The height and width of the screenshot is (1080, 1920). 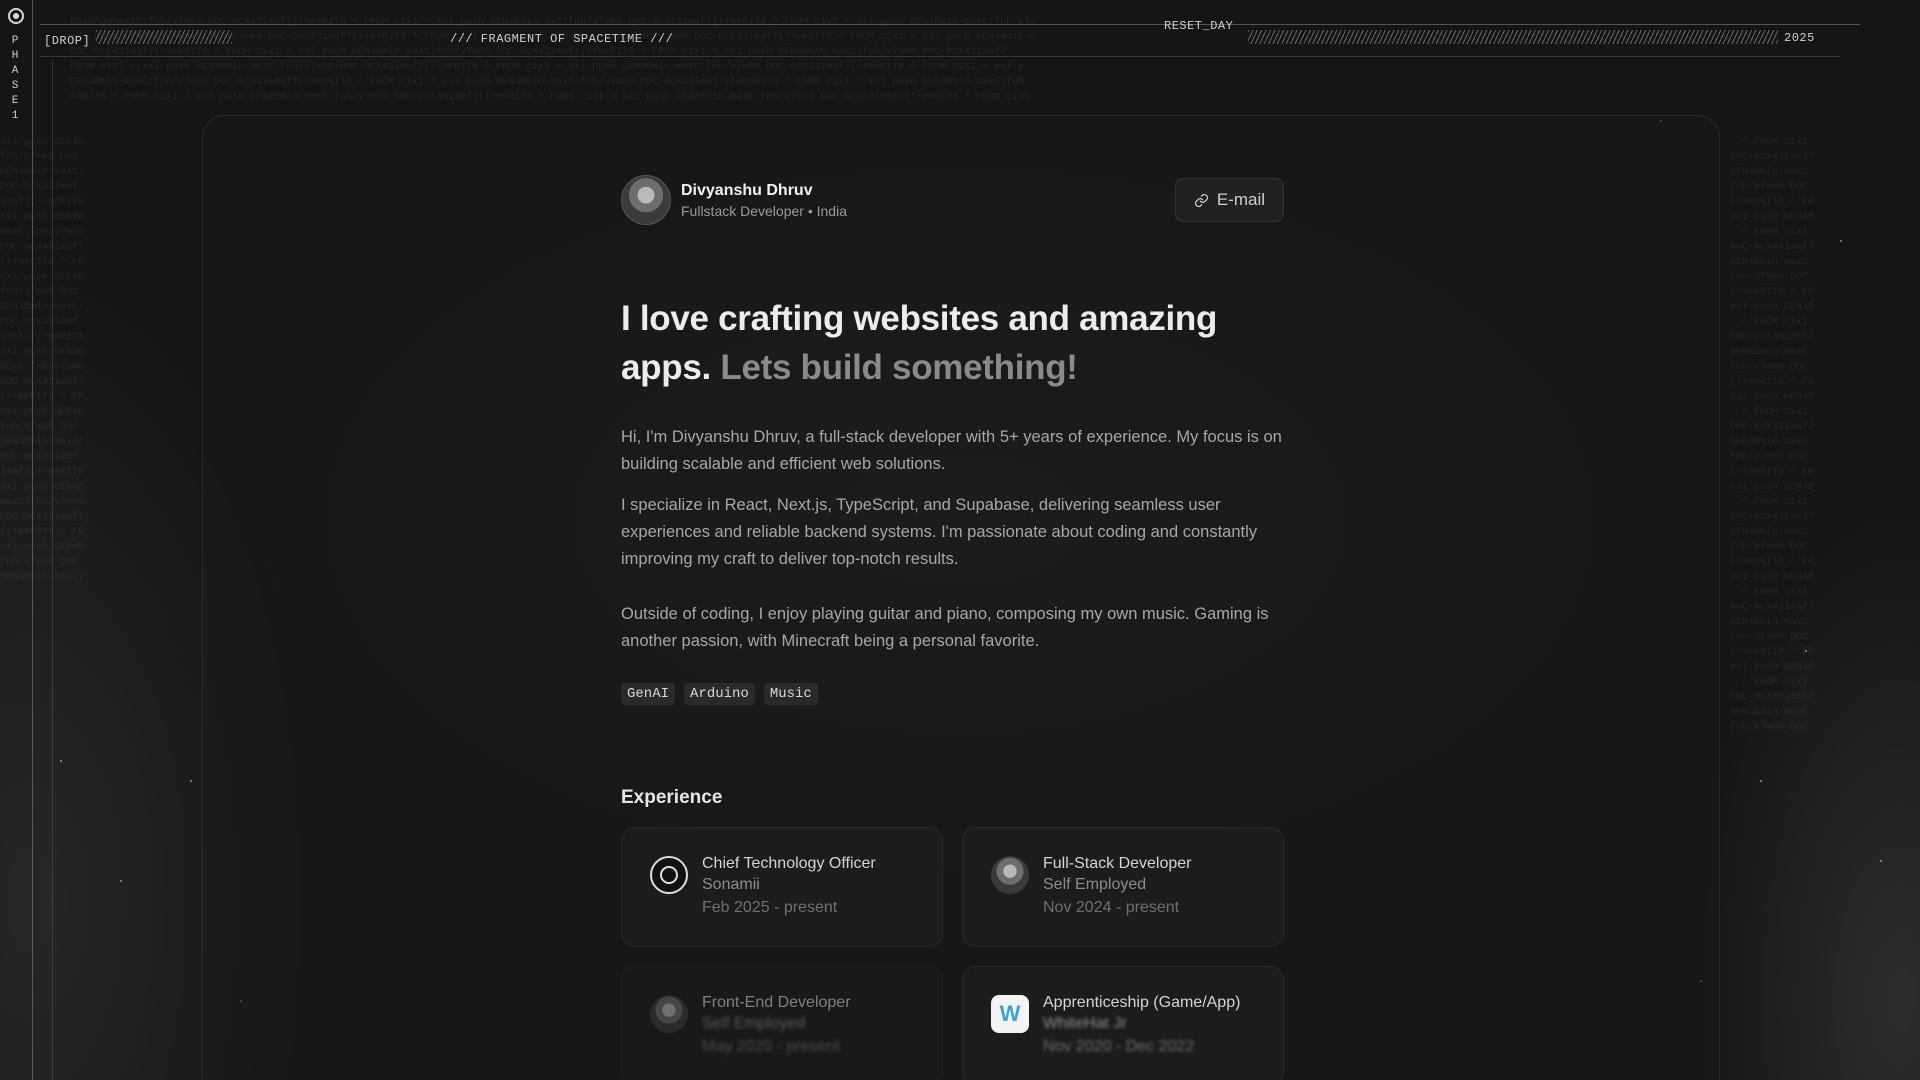 What do you see at coordinates (764, 210) in the screenshot?
I see `profile-subtitle: Fullstack Developer • India` at bounding box center [764, 210].